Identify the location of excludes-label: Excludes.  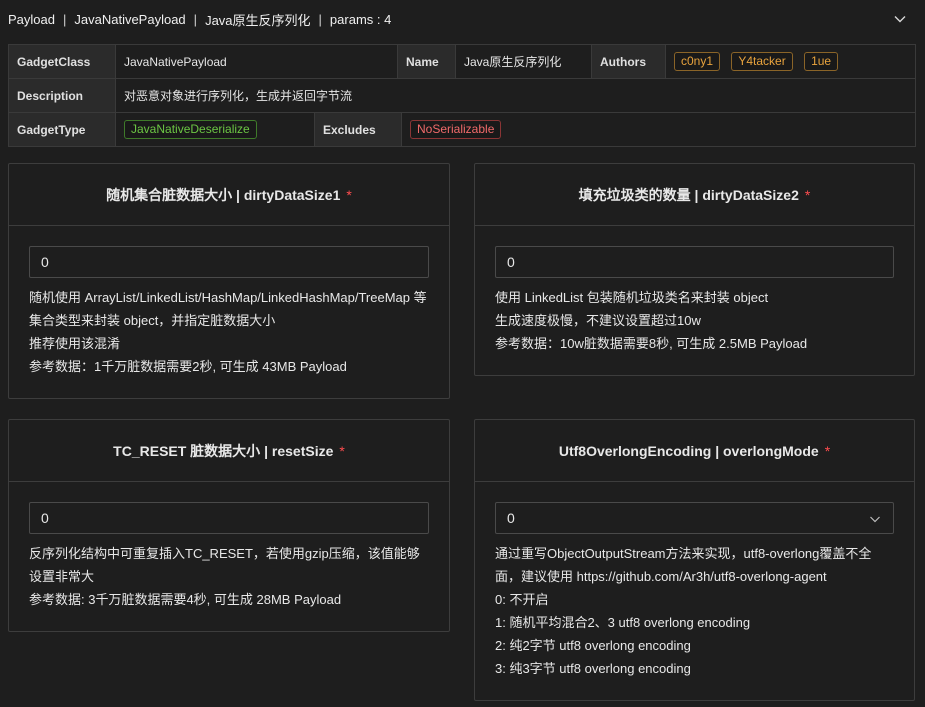
(358, 129).